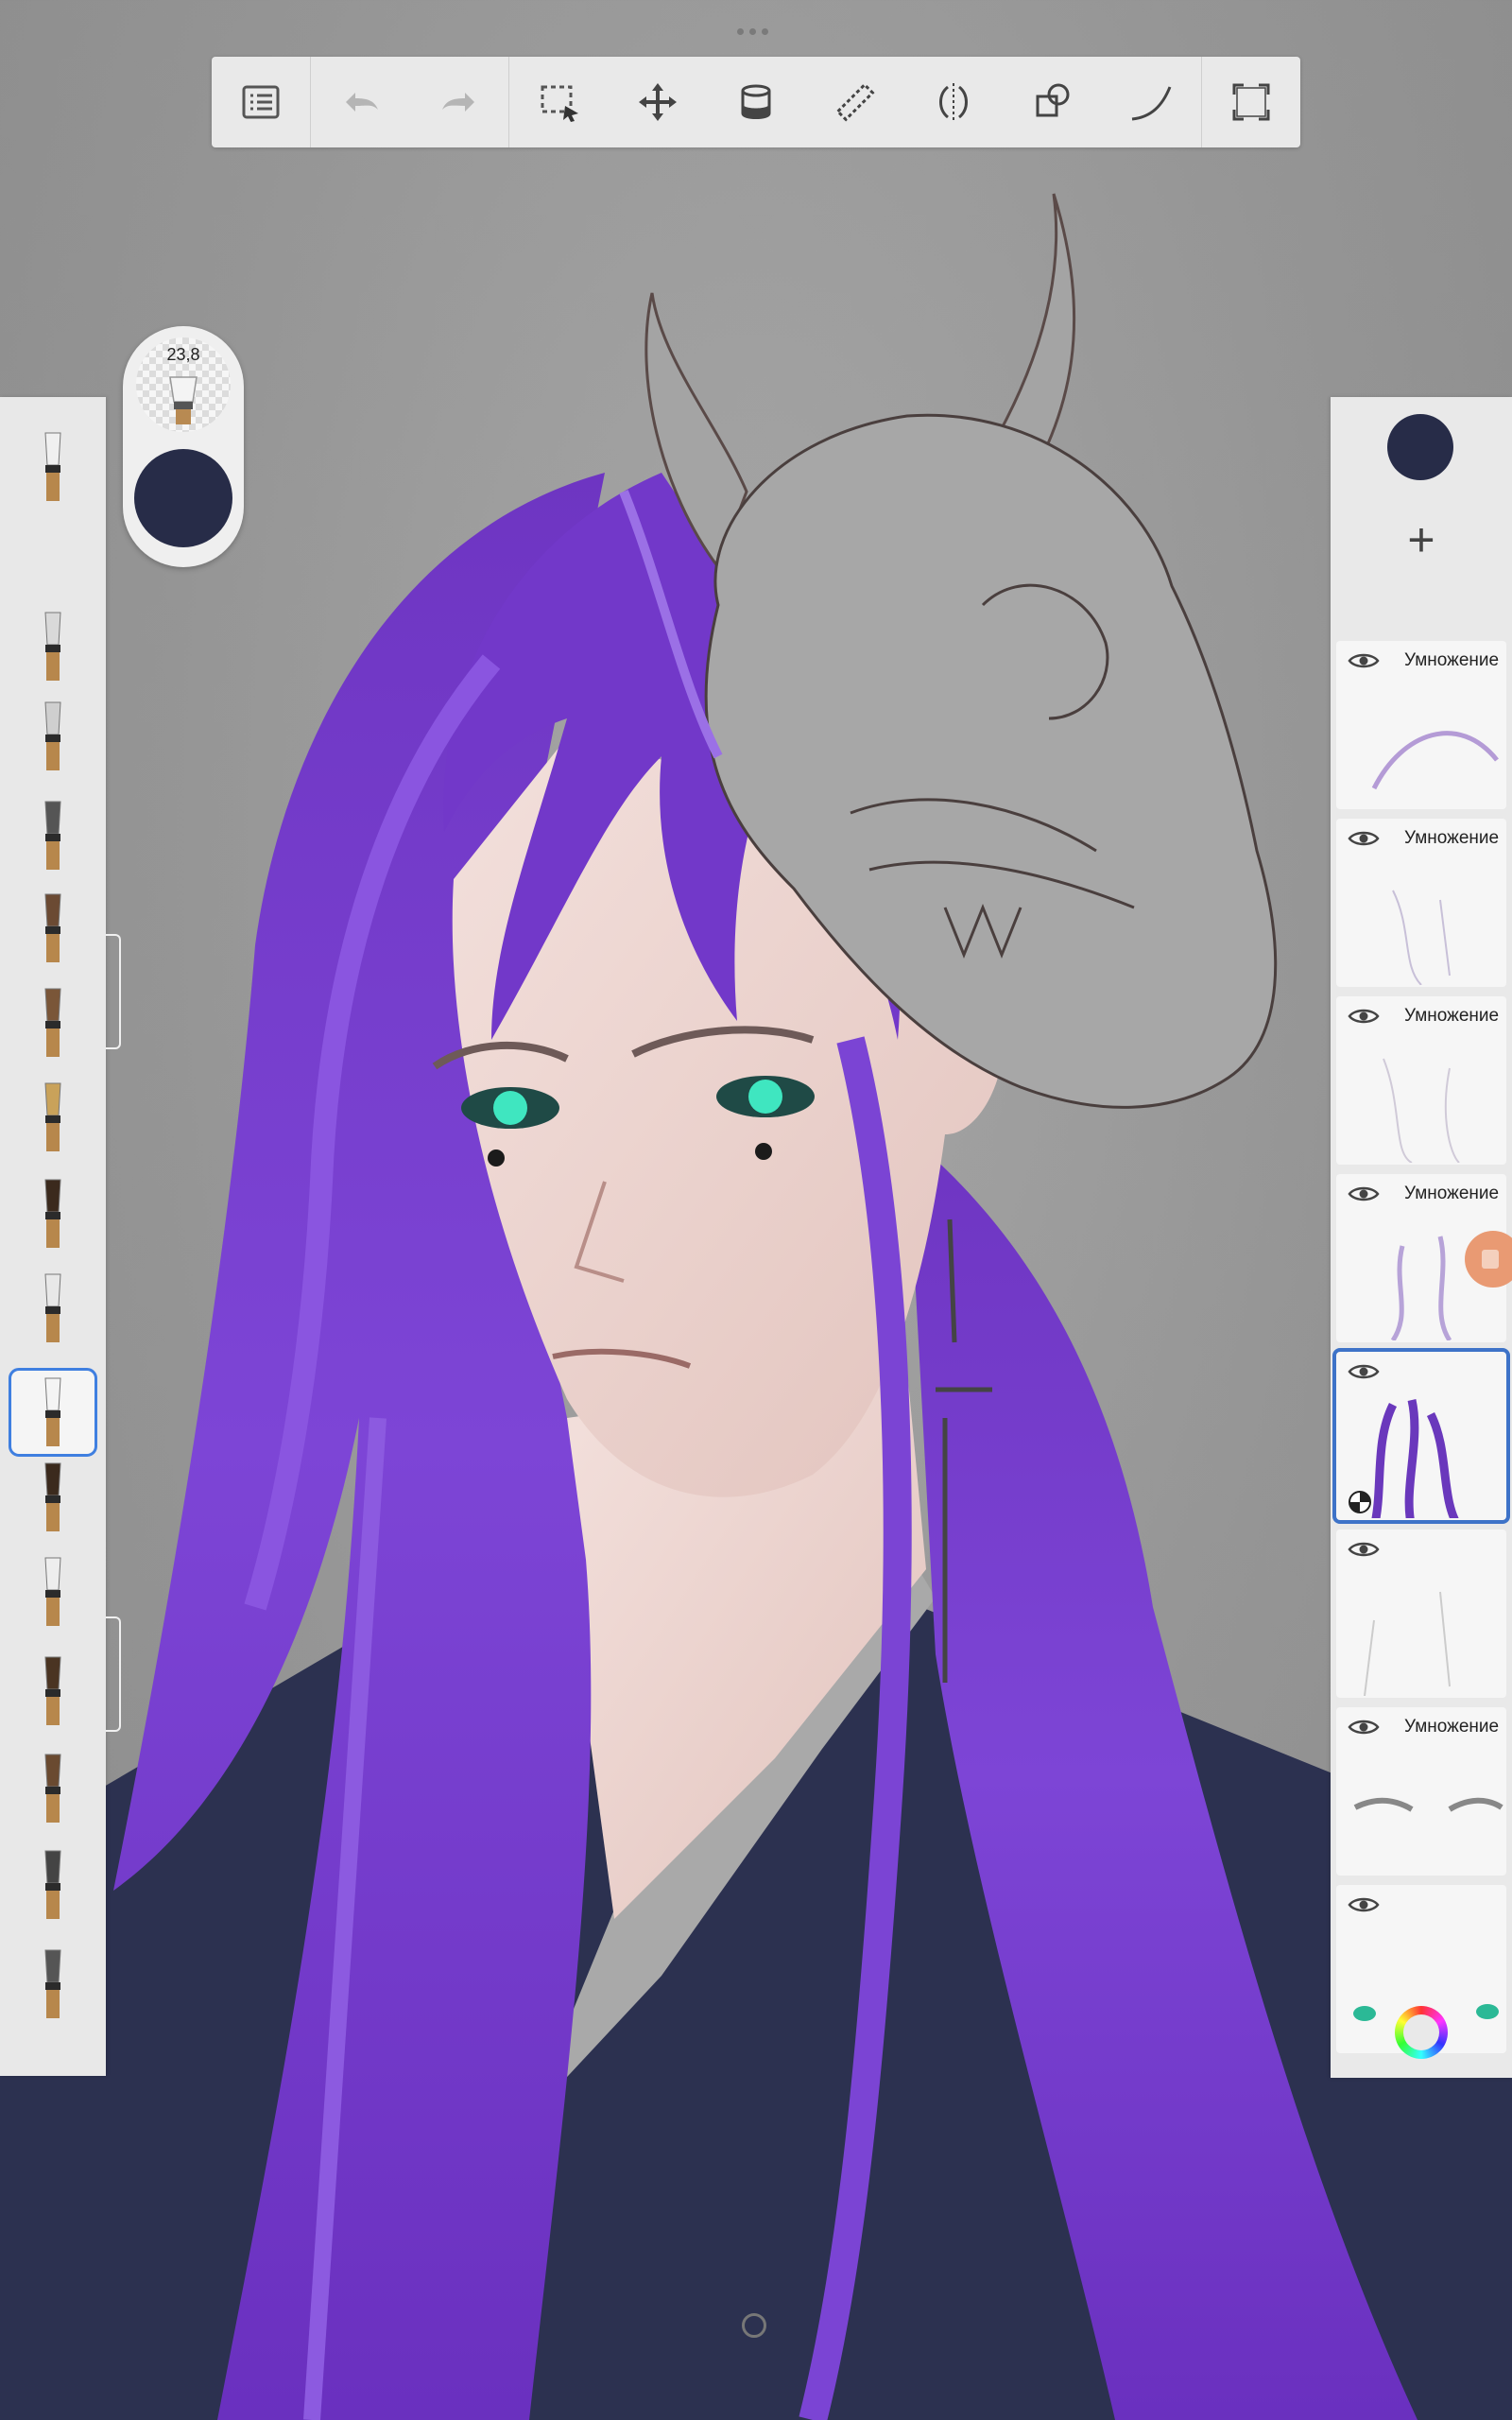 The height and width of the screenshot is (2420, 1512). I want to click on brush-airbrush, so click(52, 467).